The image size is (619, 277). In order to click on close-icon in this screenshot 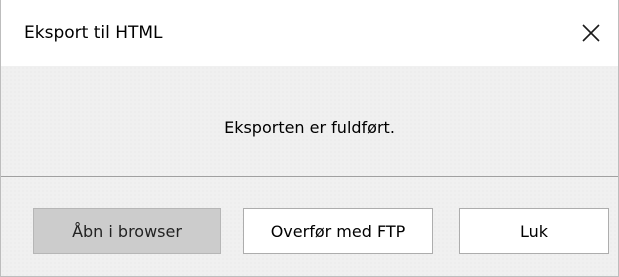, I will do `click(591, 33)`.